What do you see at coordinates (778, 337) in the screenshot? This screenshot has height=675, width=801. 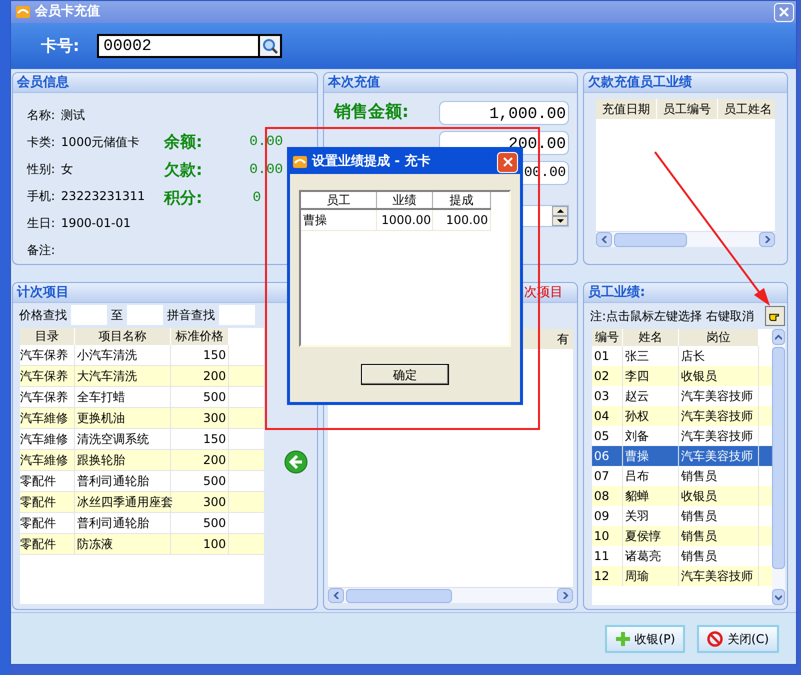 I see `scroll-up-button` at bounding box center [778, 337].